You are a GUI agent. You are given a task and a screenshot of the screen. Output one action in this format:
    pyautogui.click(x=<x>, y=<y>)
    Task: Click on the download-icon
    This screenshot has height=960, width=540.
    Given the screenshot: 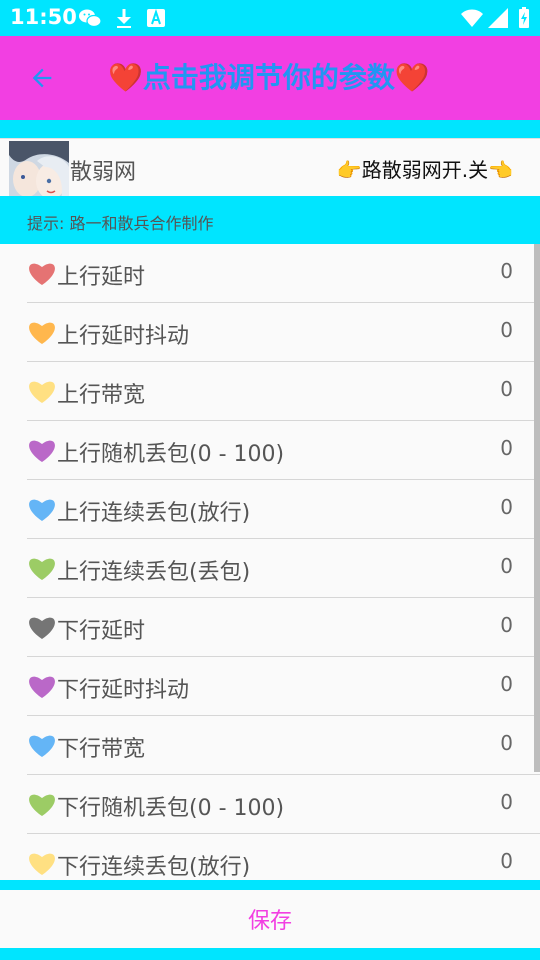 What is the action you would take?
    pyautogui.click(x=124, y=18)
    